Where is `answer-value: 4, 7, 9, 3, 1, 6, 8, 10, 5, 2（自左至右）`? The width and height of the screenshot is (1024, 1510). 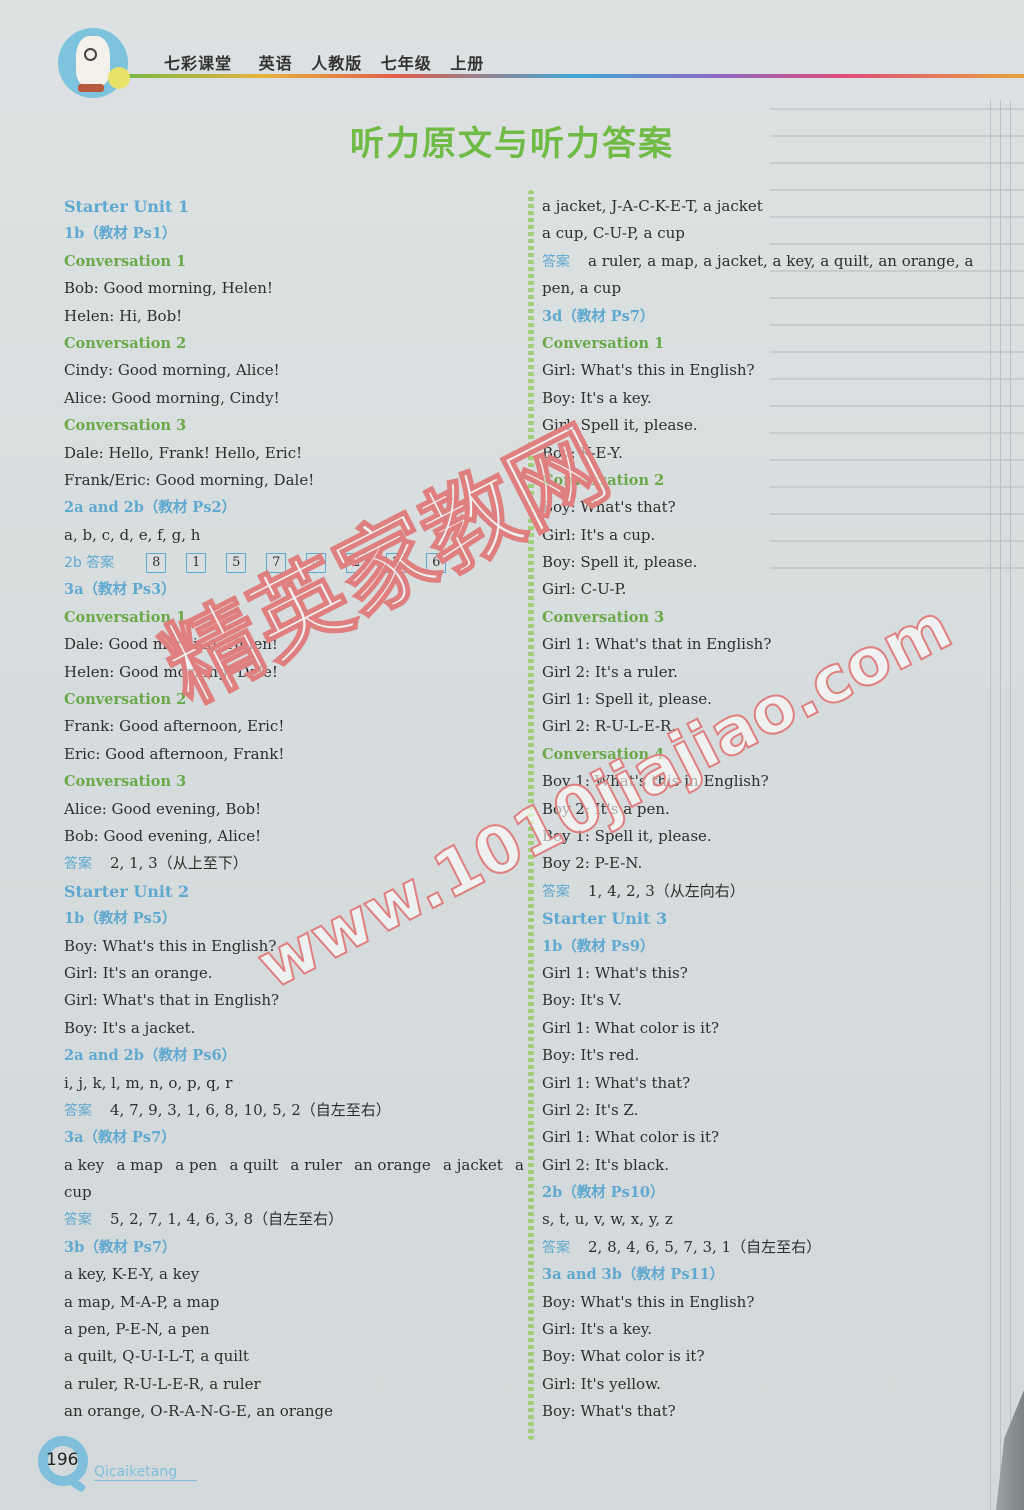 answer-value: 4, 7, 9, 3, 1, 6, 8, 10, 5, 2（自左至右） is located at coordinates (250, 1109).